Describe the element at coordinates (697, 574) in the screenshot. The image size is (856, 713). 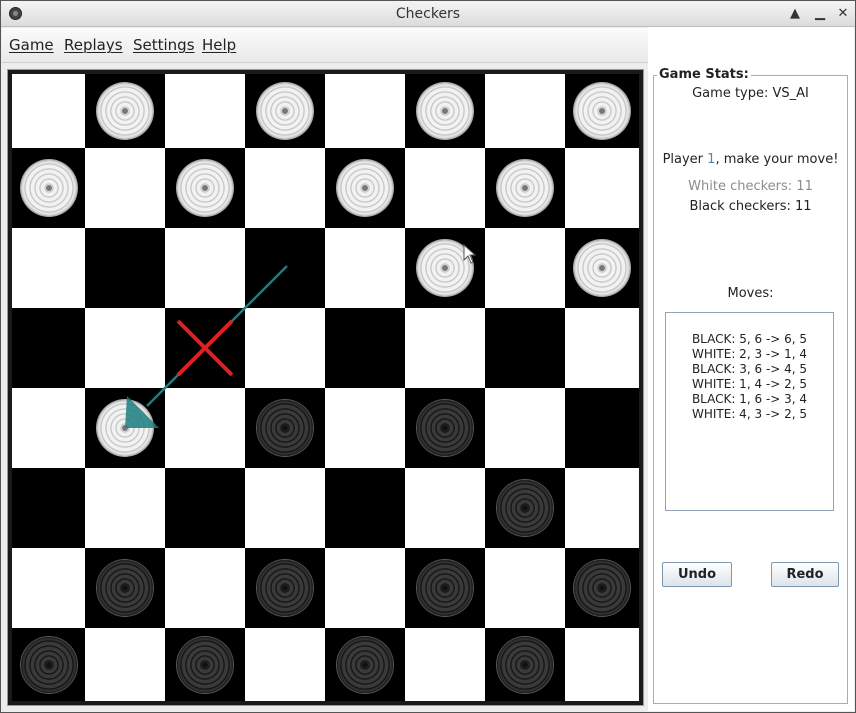
I see `undo-button: Undo` at that location.